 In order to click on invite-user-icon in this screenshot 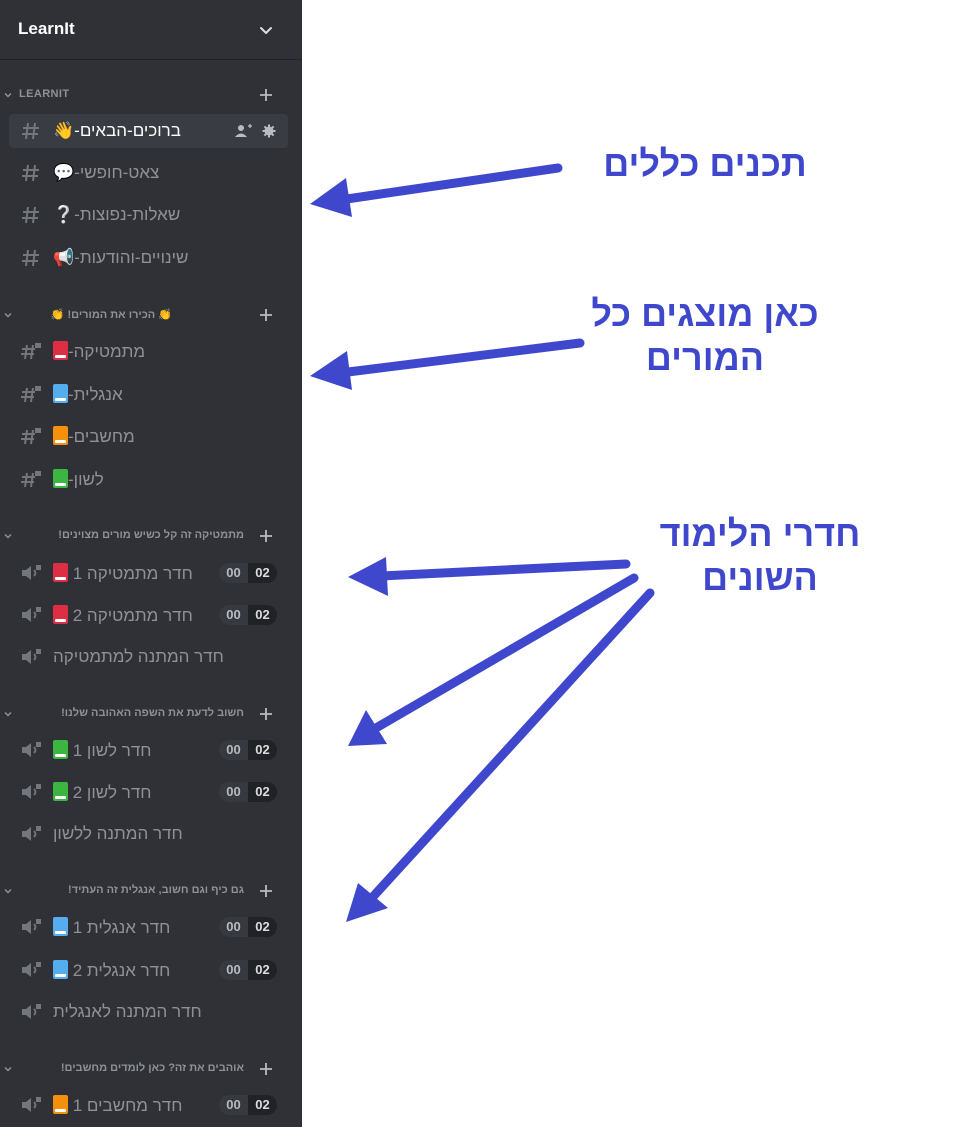, I will do `click(243, 130)`.